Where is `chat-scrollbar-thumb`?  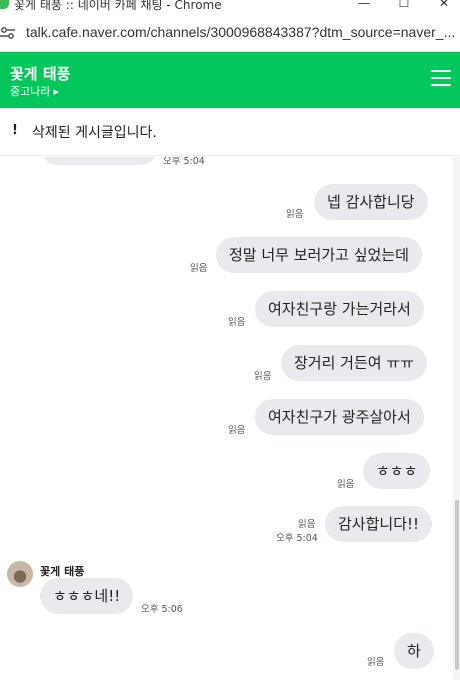
chat-scrollbar-thumb is located at coordinates (457, 585).